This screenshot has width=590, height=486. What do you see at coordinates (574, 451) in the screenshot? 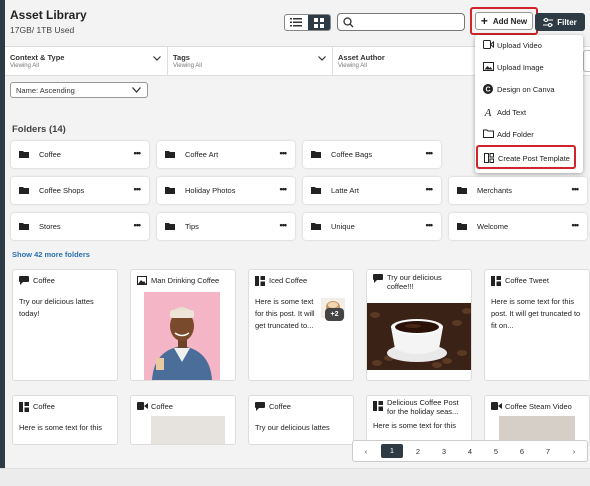
I see `next-page-button: ›` at bounding box center [574, 451].